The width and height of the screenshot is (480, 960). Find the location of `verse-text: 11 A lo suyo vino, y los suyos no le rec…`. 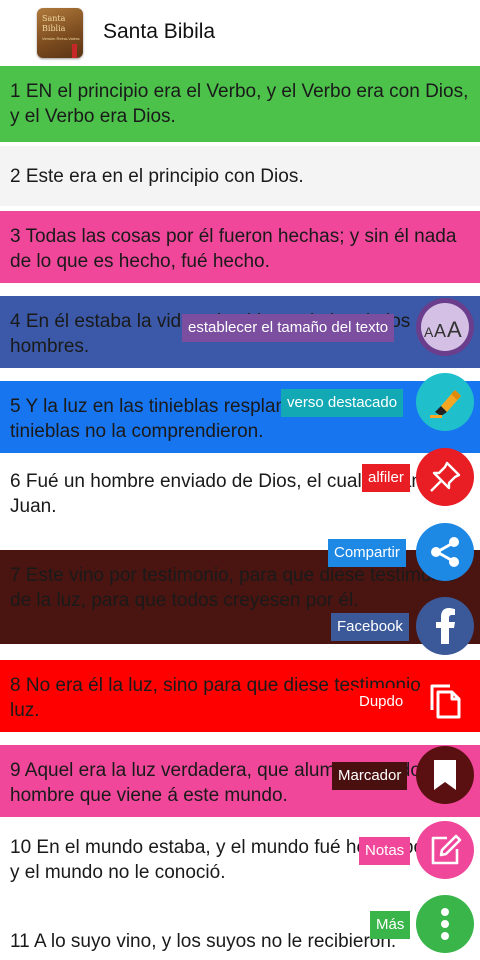

verse-text: 11 A lo suyo vino, y los suyos no le rec… is located at coordinates (203, 941).